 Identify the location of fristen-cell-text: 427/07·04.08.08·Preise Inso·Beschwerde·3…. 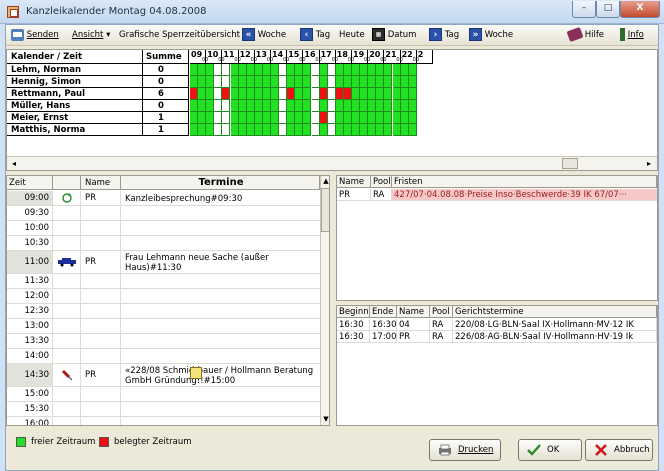
(524, 195).